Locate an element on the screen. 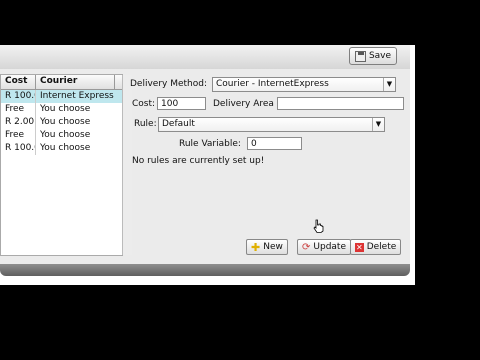 The image size is (480, 360). cell-courier: Internet Express is located at coordinates (77, 96).